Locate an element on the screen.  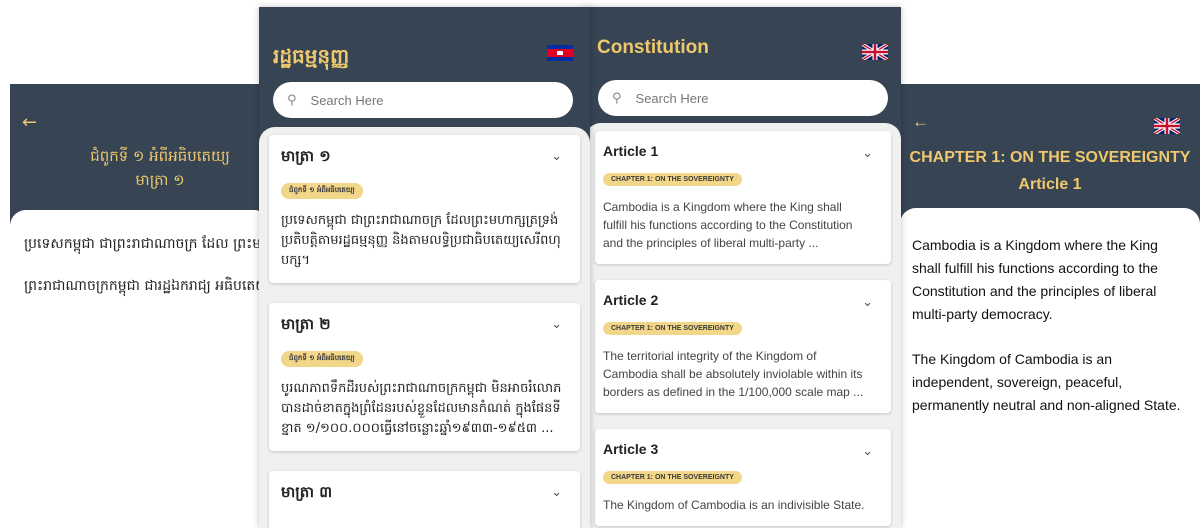
app-title: Constitution is located at coordinates (653, 47).